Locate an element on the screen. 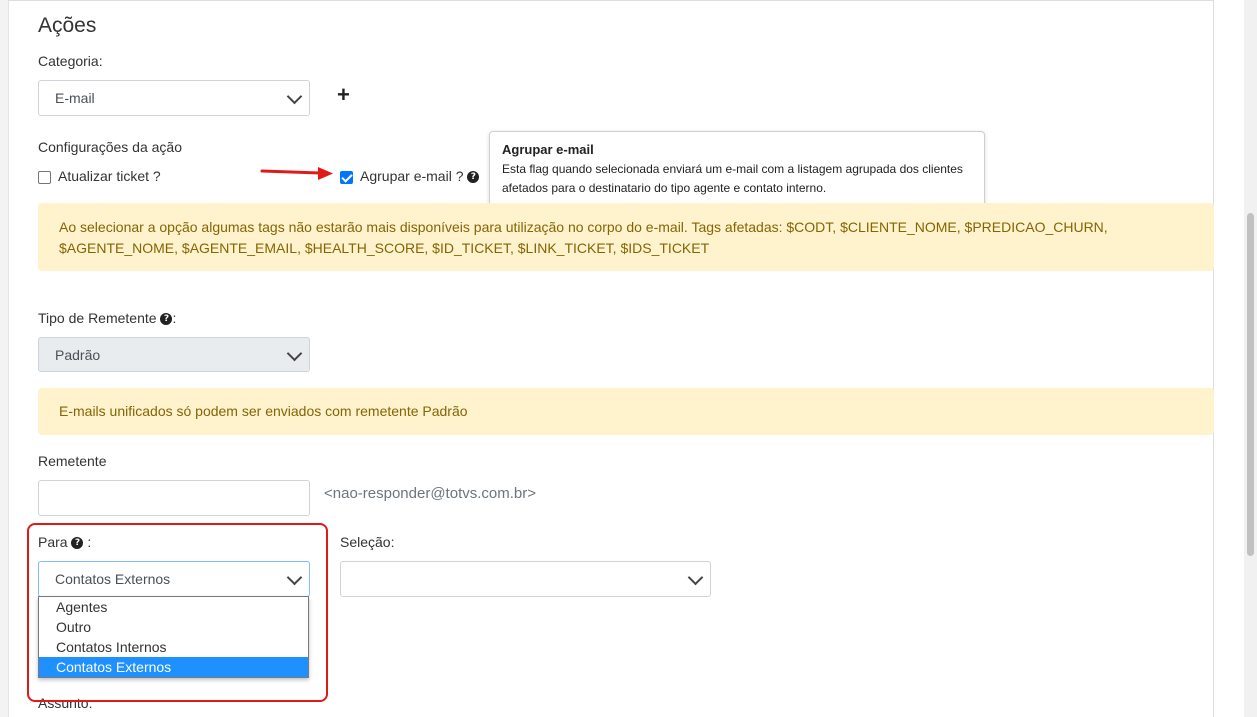 This screenshot has height=717, width=1257. add-category-icon: + is located at coordinates (343, 95).